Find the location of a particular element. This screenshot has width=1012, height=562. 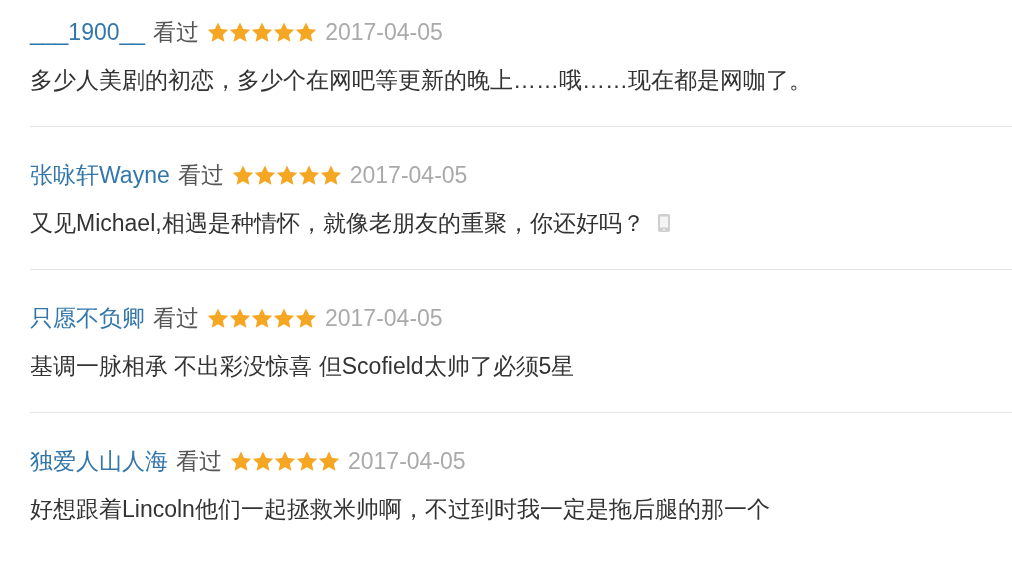

username-link: 独爱人山人海 is located at coordinates (99, 461).